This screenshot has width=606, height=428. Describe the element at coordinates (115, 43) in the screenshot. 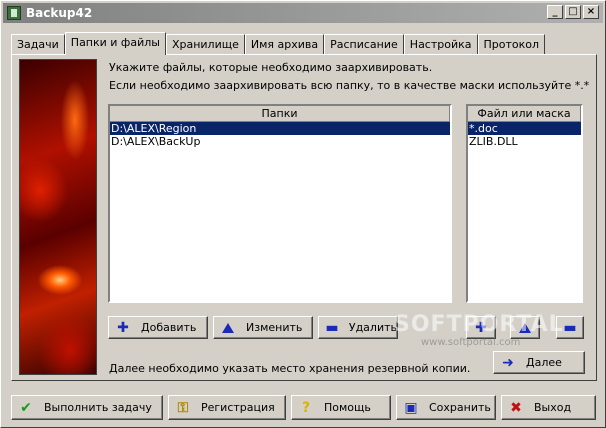

I see `tab-folders-files: Папки и файлы` at that location.